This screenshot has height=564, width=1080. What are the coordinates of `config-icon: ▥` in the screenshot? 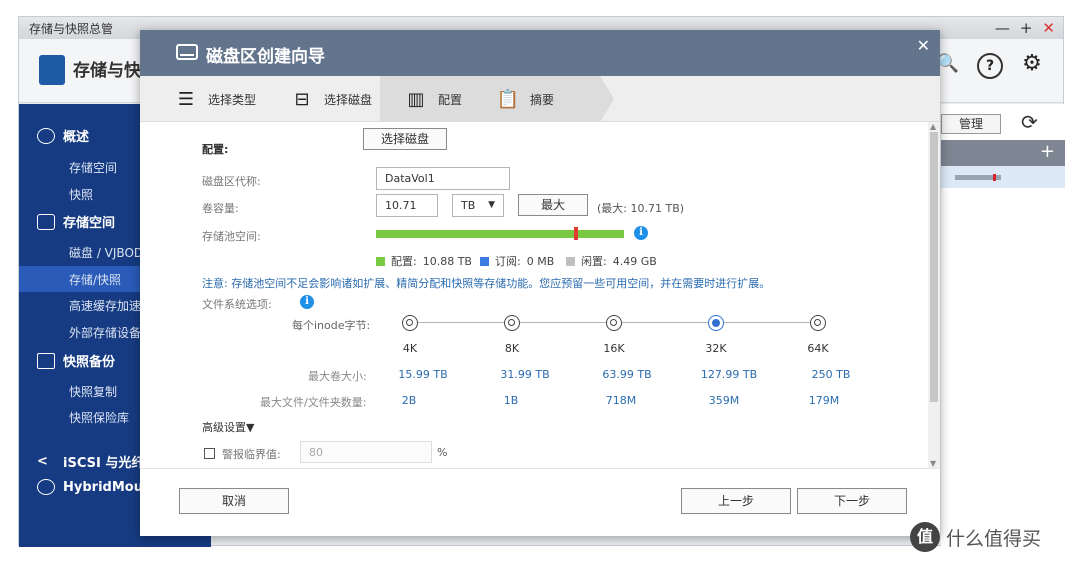 It's located at (416, 99).